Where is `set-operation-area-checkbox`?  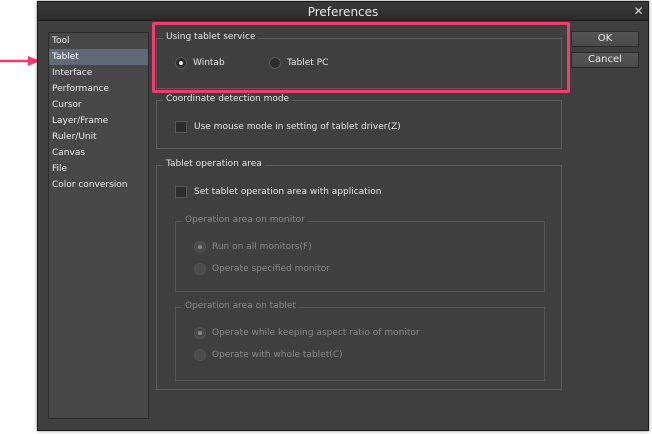 set-operation-area-checkbox is located at coordinates (181, 192).